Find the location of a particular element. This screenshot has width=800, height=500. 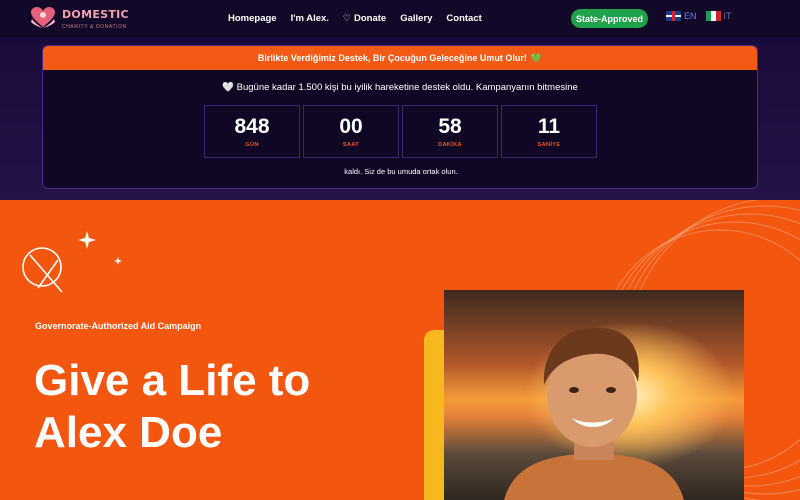

logo-title: DOMESTIC is located at coordinates (95, 14).